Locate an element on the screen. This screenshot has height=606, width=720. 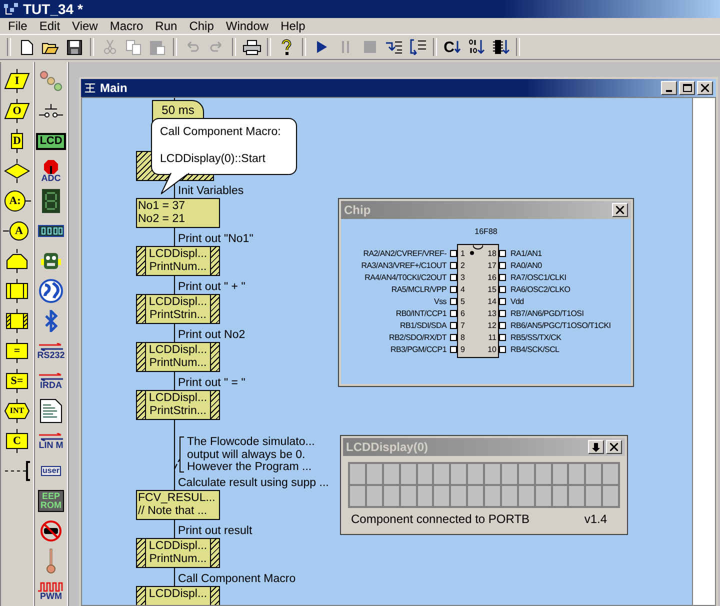
string-tool: S= is located at coordinates (17, 381).